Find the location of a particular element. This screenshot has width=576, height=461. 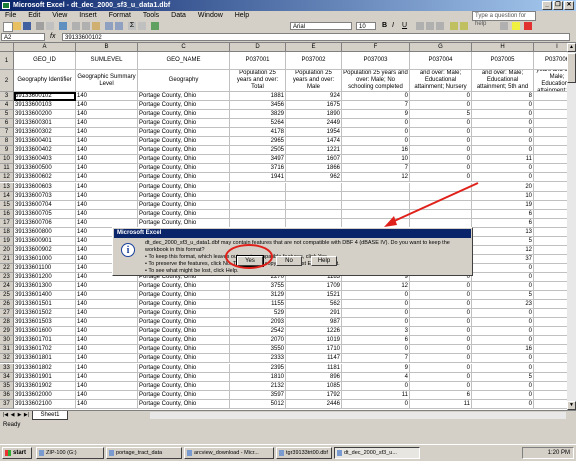

annotation-arrow is located at coordinates (431, 204).